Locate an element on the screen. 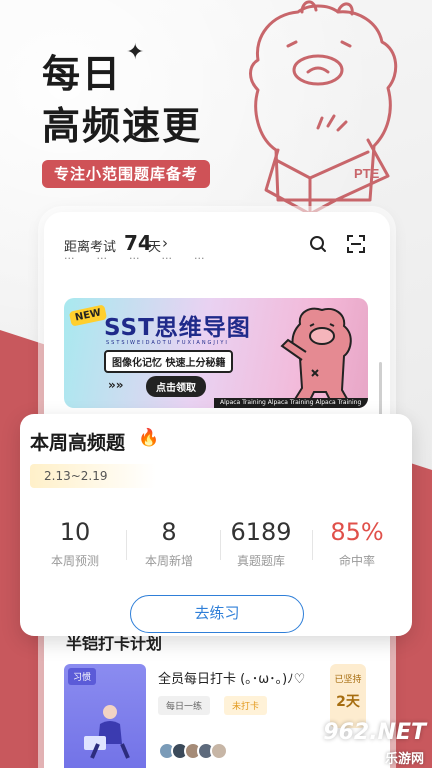 The height and width of the screenshot is (768, 432). daily-practice-pill: 每日一练 is located at coordinates (184, 705).